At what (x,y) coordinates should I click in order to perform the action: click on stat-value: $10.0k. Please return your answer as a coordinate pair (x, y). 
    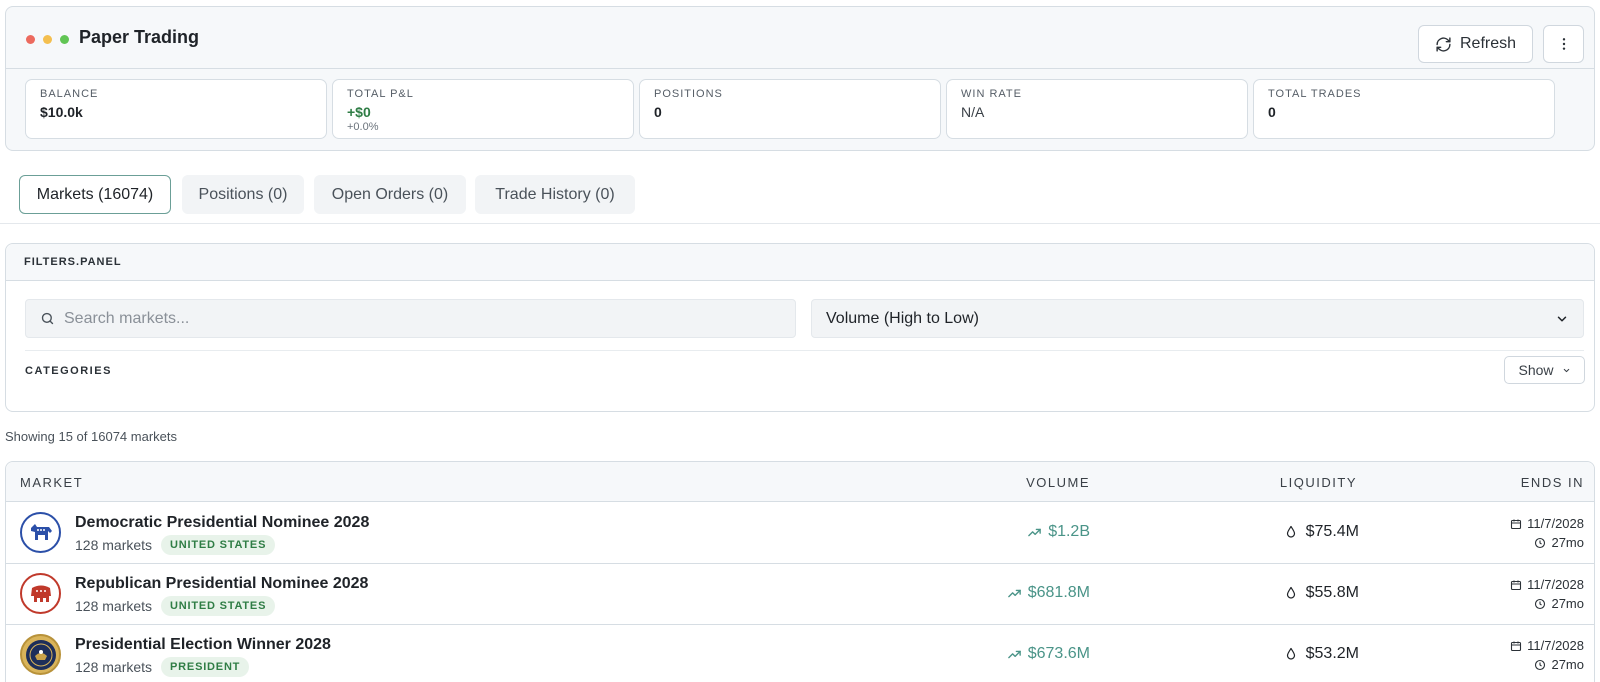
    Looking at the image, I should click on (61, 112).